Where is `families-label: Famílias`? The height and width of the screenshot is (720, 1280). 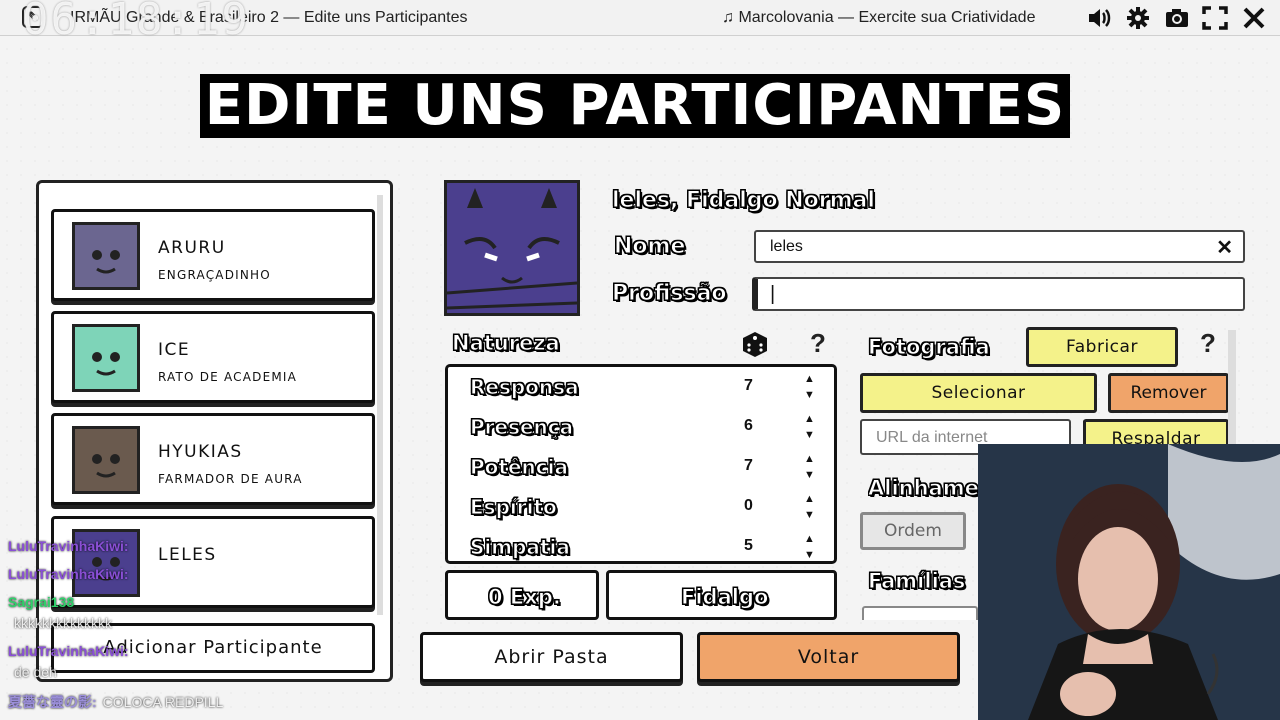
families-label: Famílias is located at coordinates (916, 581).